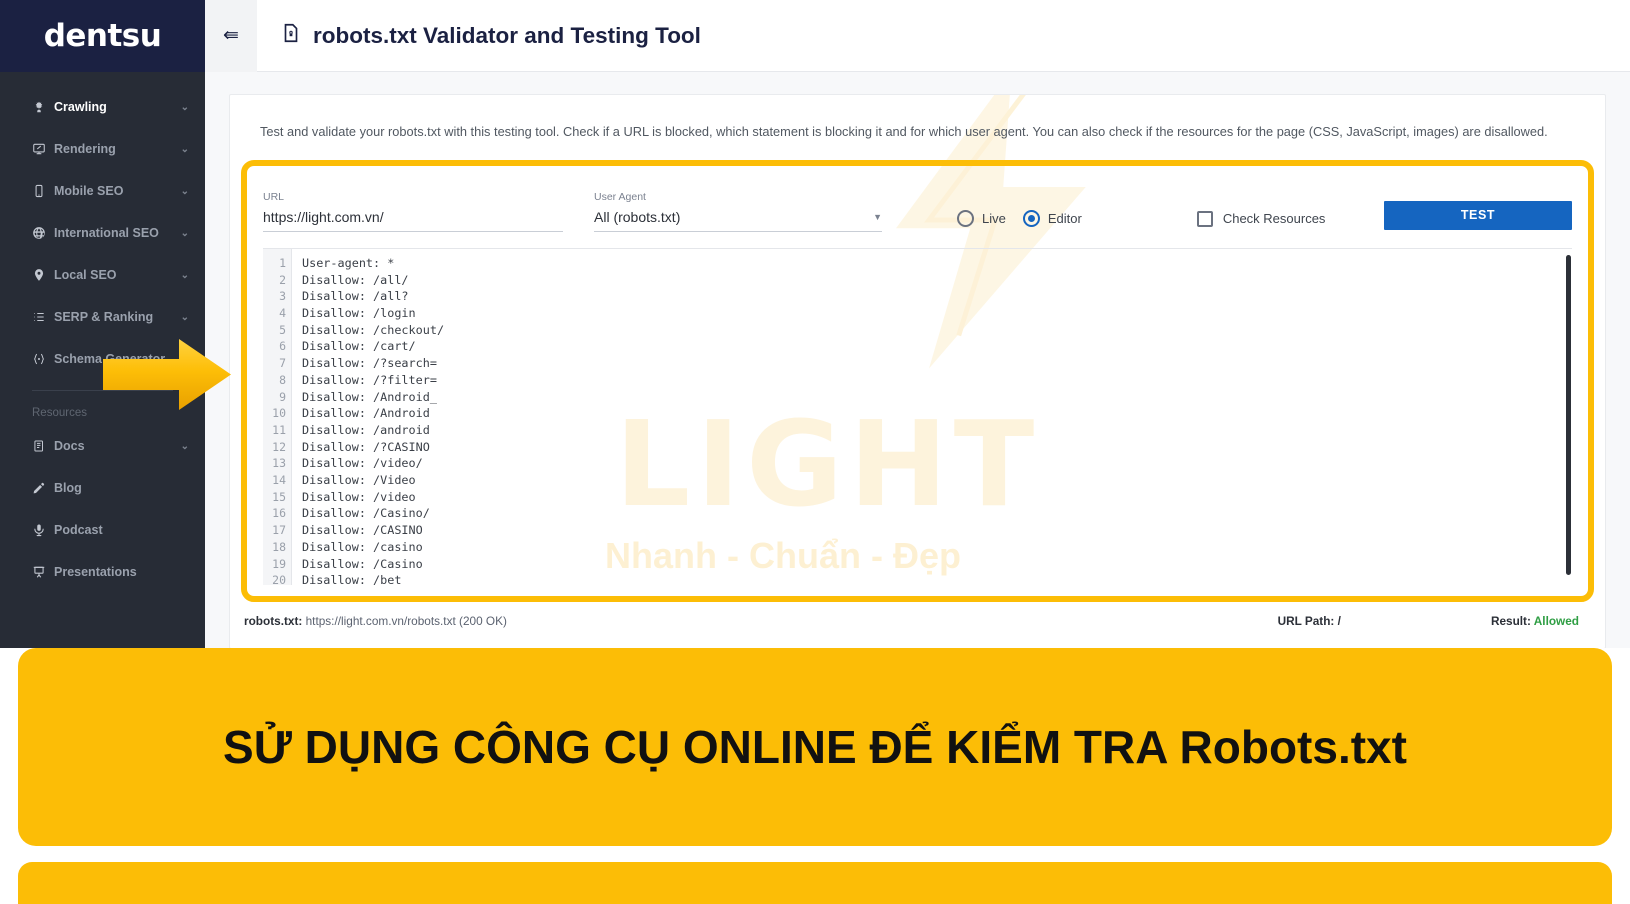  What do you see at coordinates (102, 446) in the screenshot?
I see `sidebar-item-docs: Docs ⌄` at bounding box center [102, 446].